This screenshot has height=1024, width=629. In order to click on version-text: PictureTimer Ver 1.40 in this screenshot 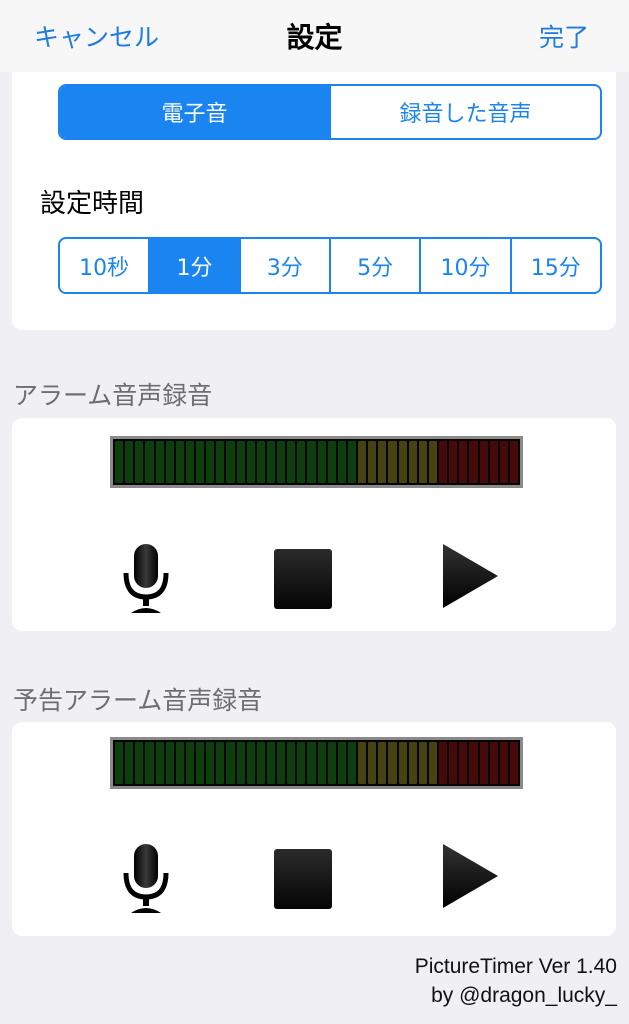, I will do `click(515, 966)`.